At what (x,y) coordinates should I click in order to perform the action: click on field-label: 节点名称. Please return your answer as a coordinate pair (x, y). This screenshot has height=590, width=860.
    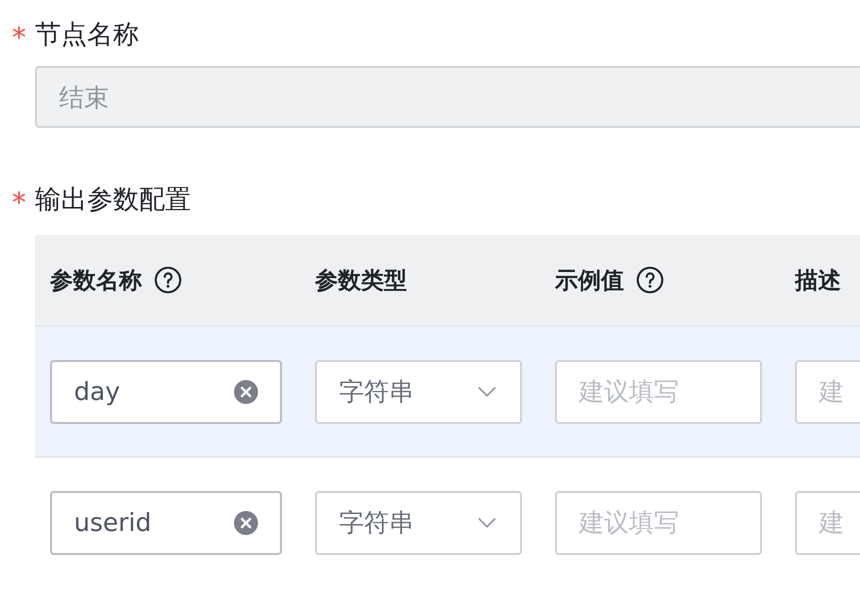
    Looking at the image, I should click on (87, 35).